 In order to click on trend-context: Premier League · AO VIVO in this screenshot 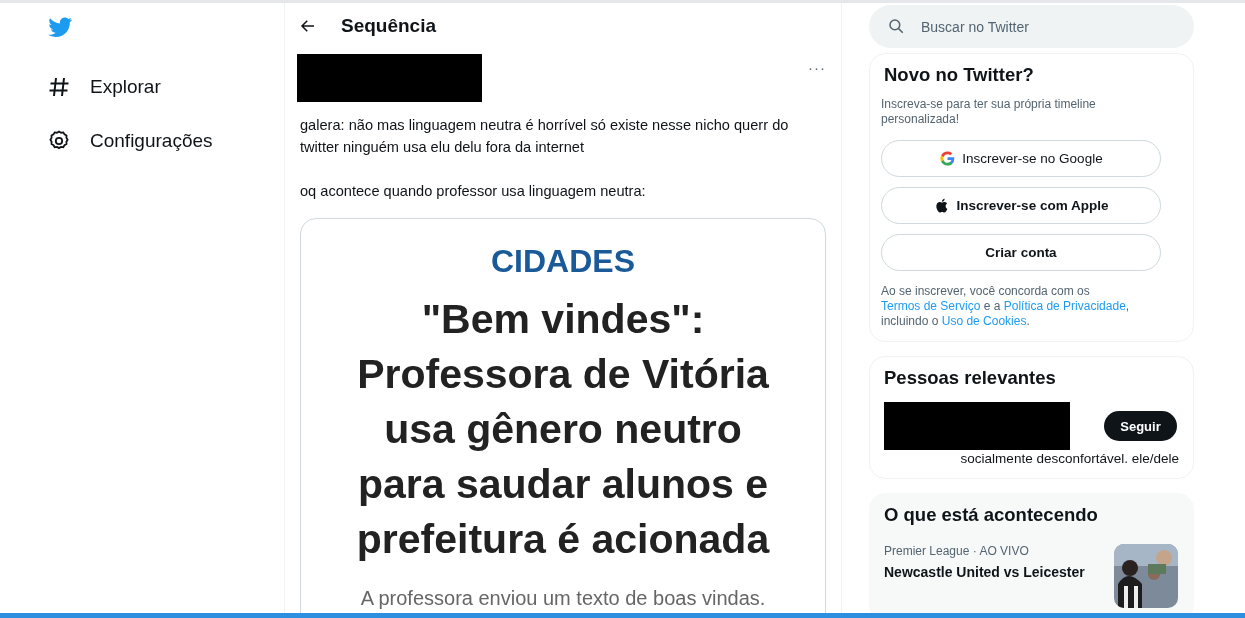, I will do `click(957, 551)`.